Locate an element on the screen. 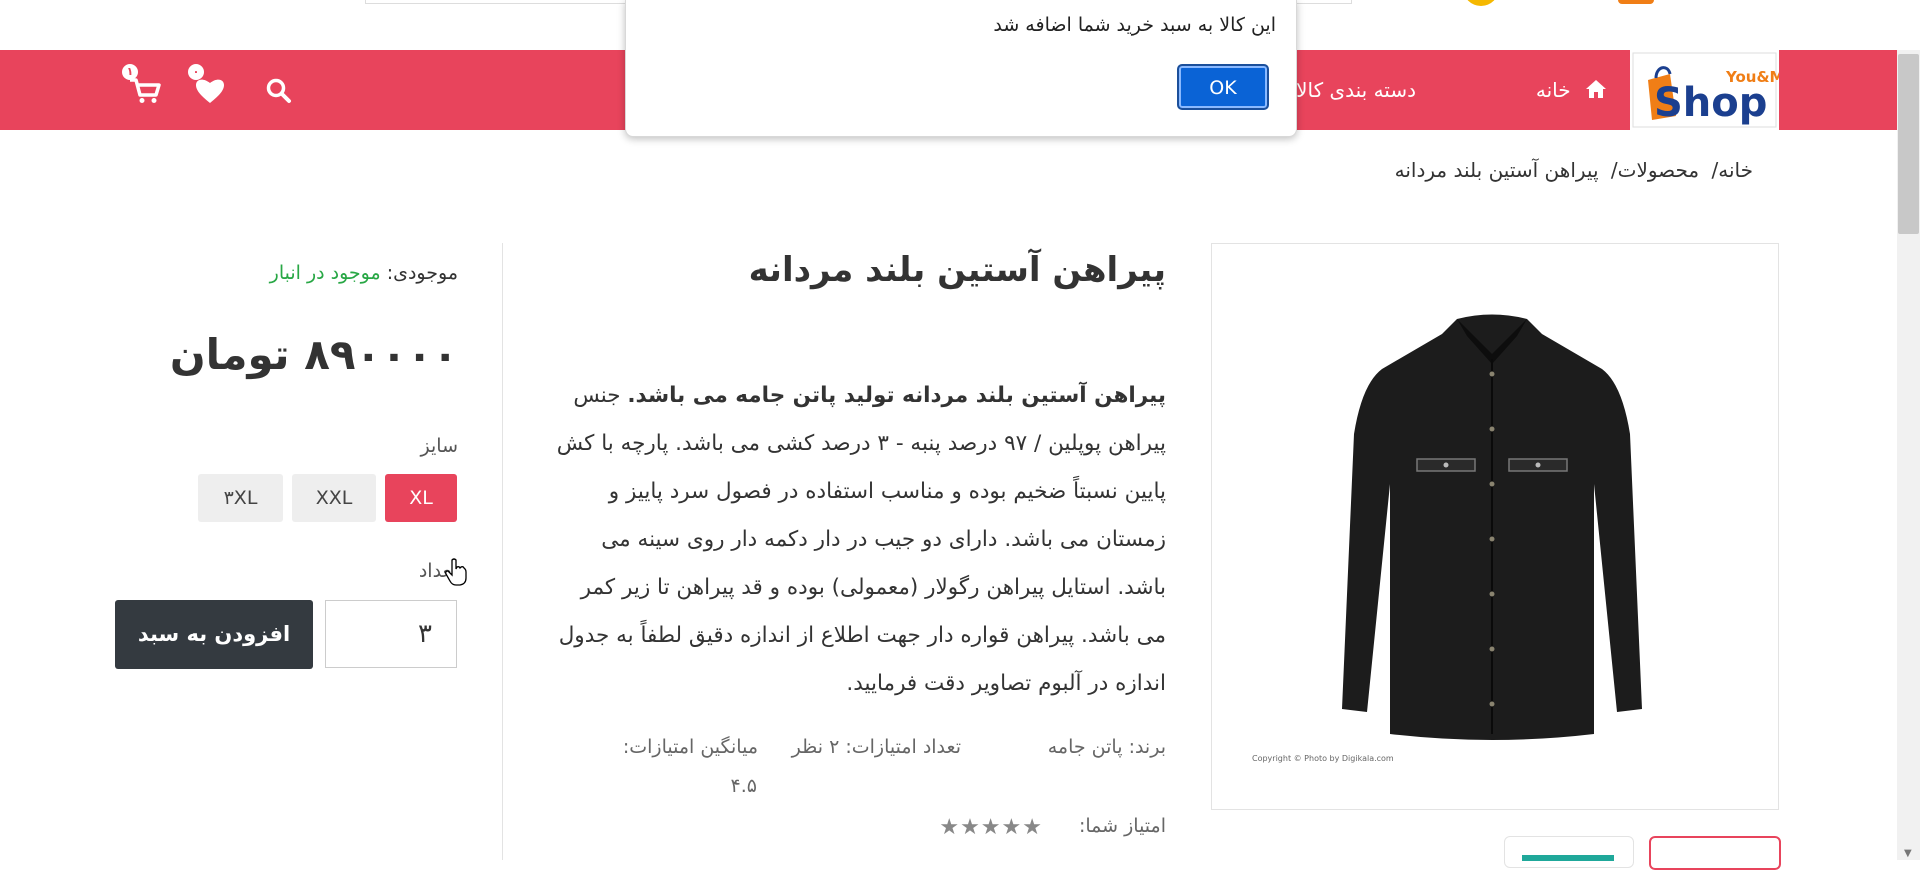  ratings-count-label: تعداد امتیازات: is located at coordinates (903, 747).